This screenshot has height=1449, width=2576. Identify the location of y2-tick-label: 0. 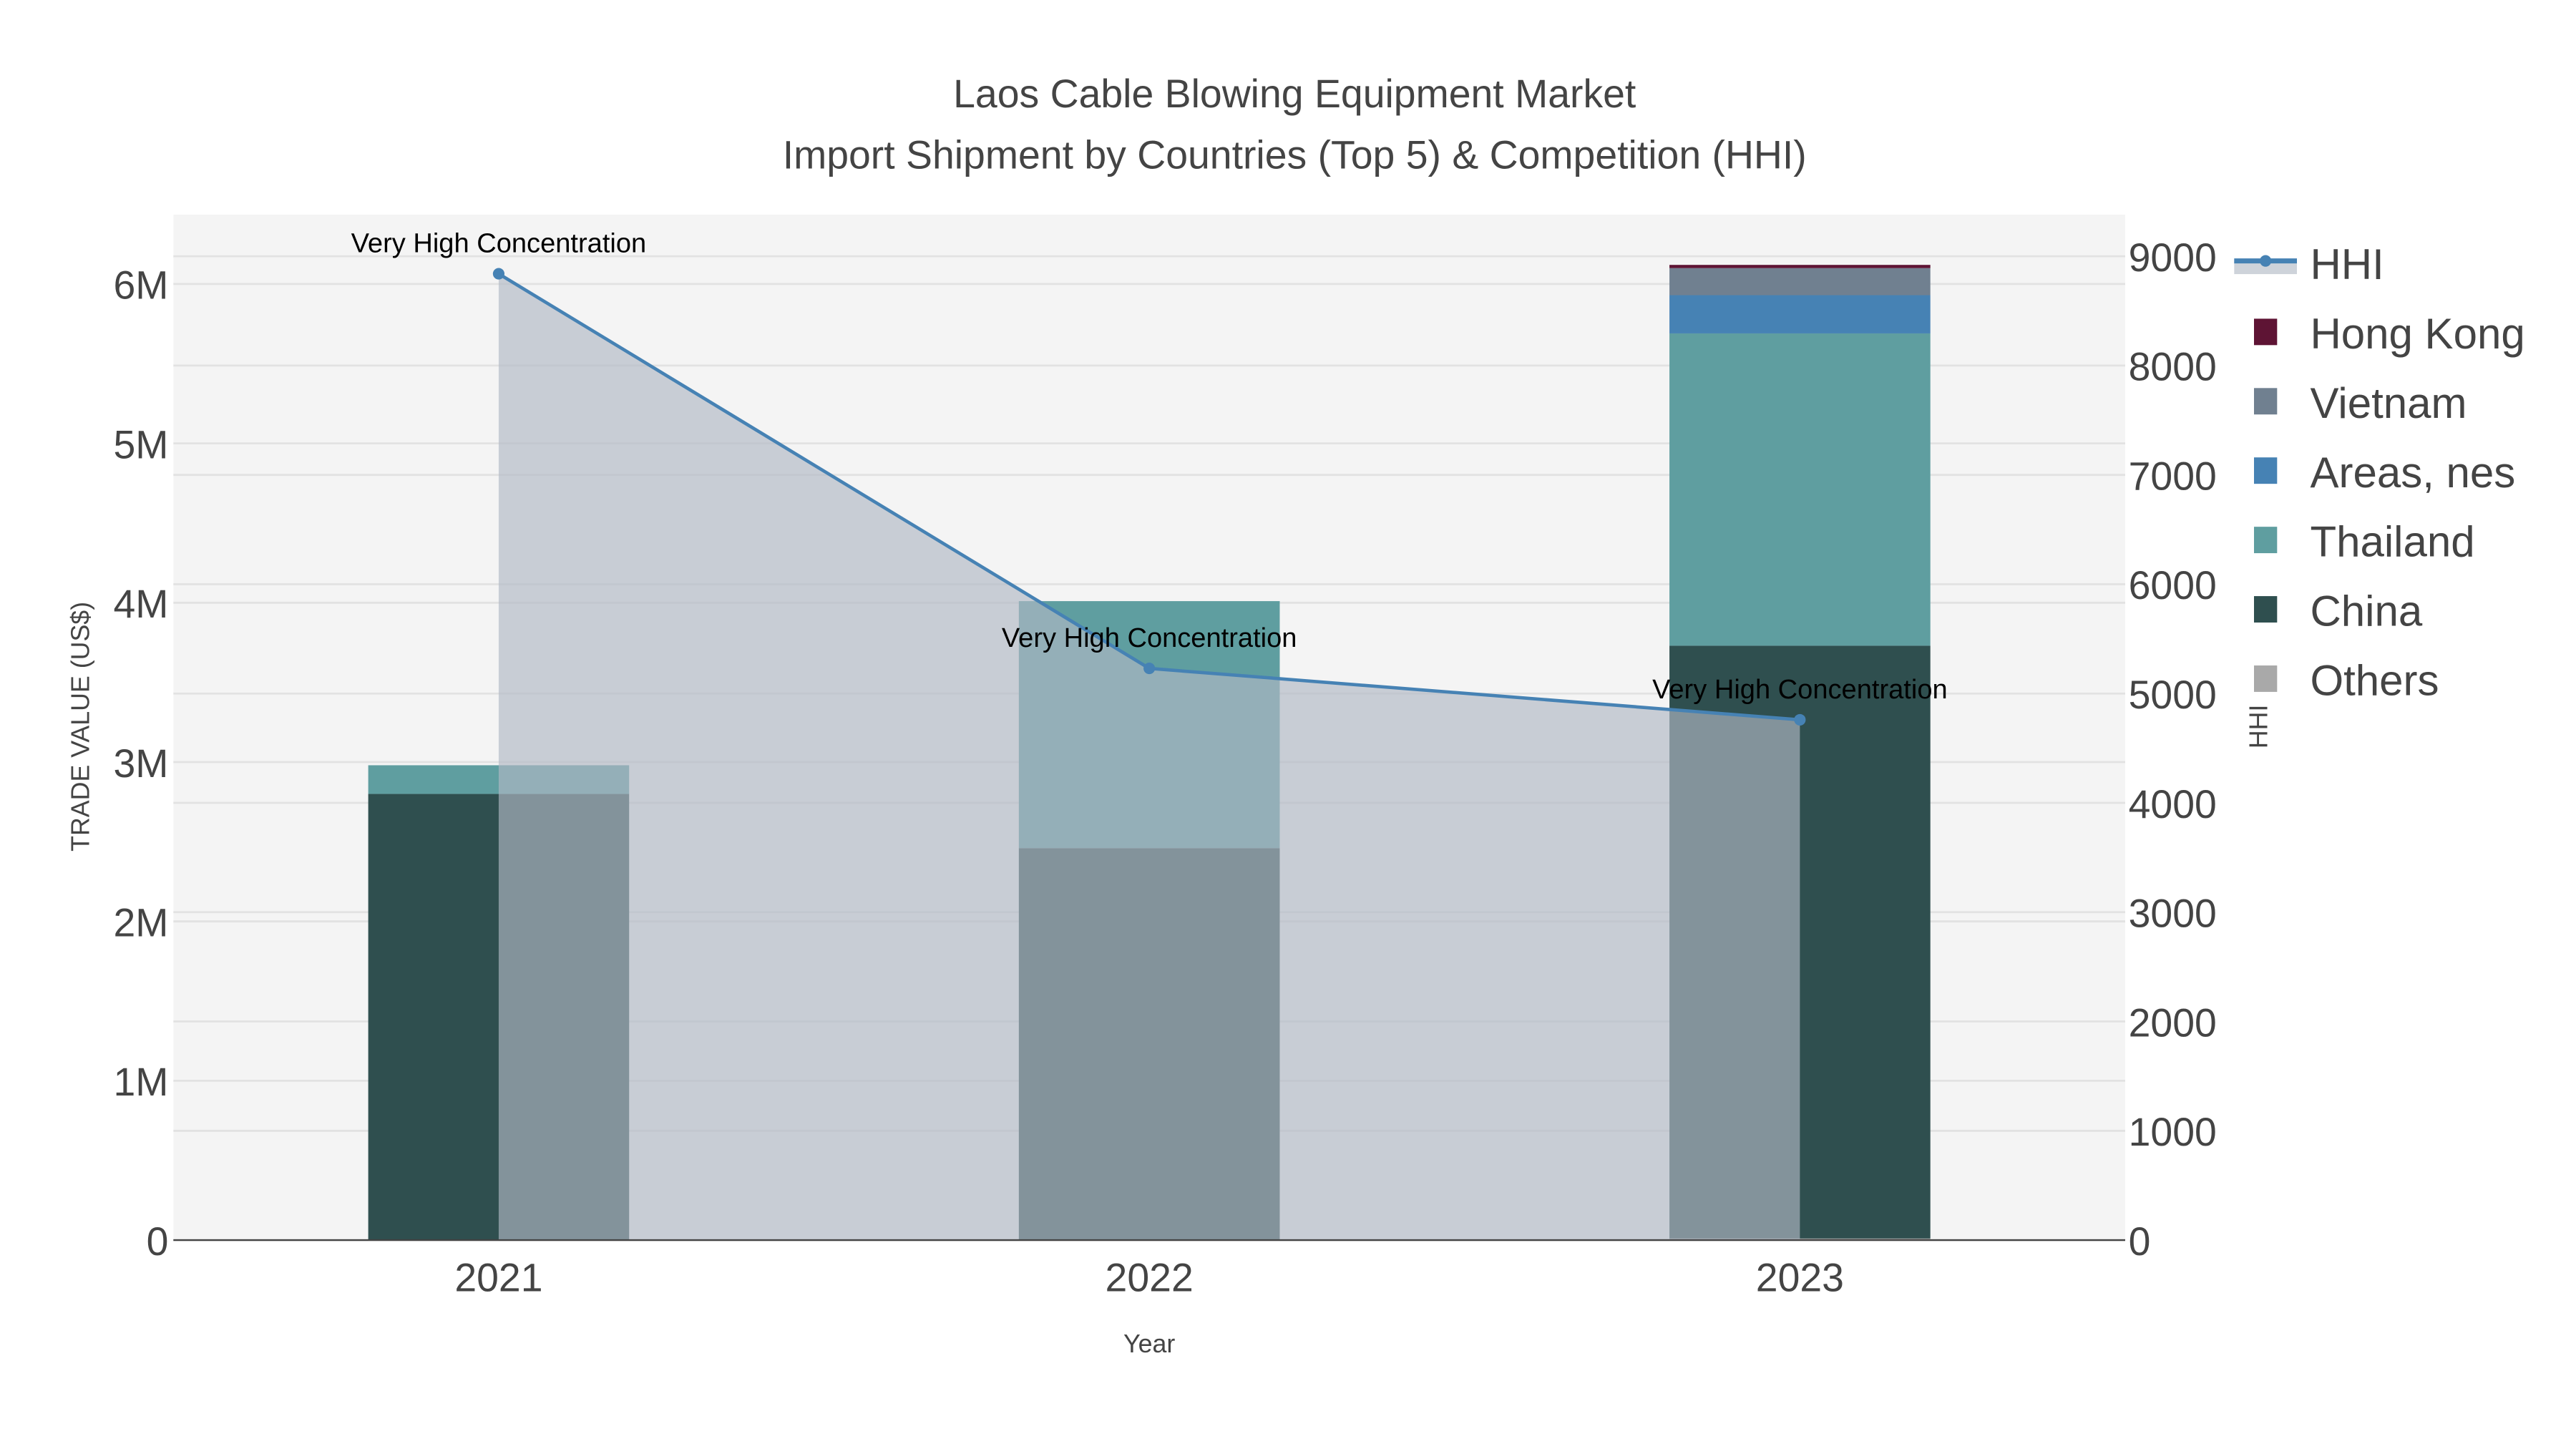
(2140, 1241).